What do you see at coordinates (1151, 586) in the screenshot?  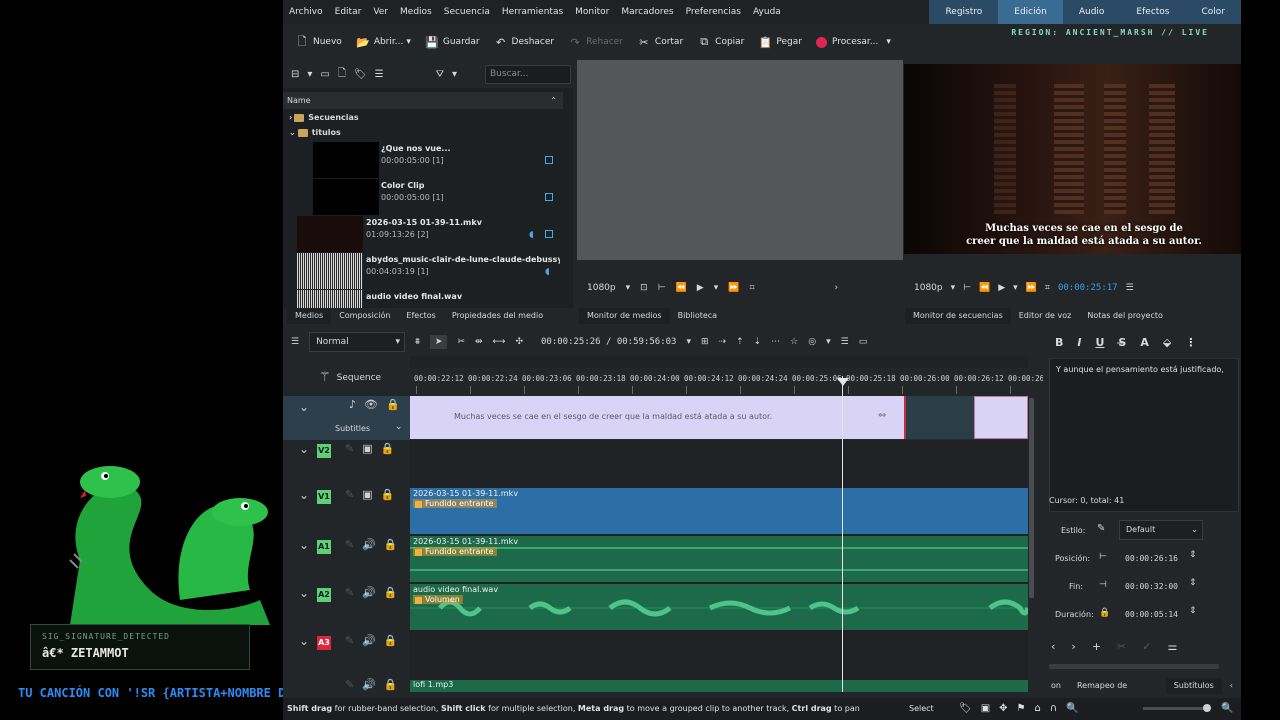 I see `end-value: 00:00:32:00` at bounding box center [1151, 586].